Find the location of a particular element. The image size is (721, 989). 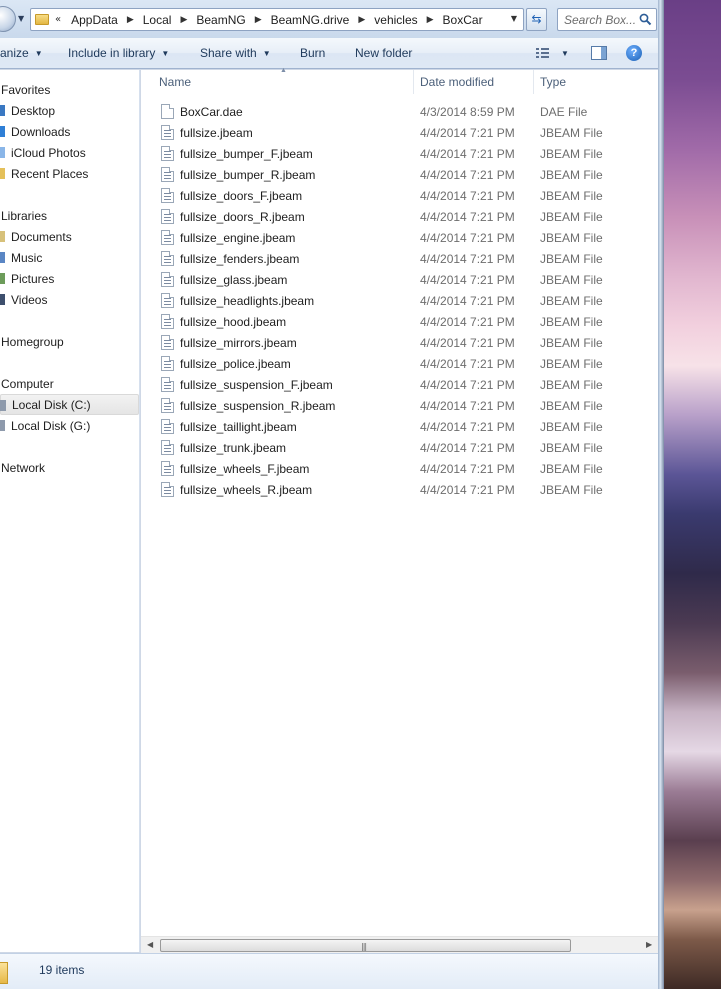

help-icon: ? is located at coordinates (634, 53).